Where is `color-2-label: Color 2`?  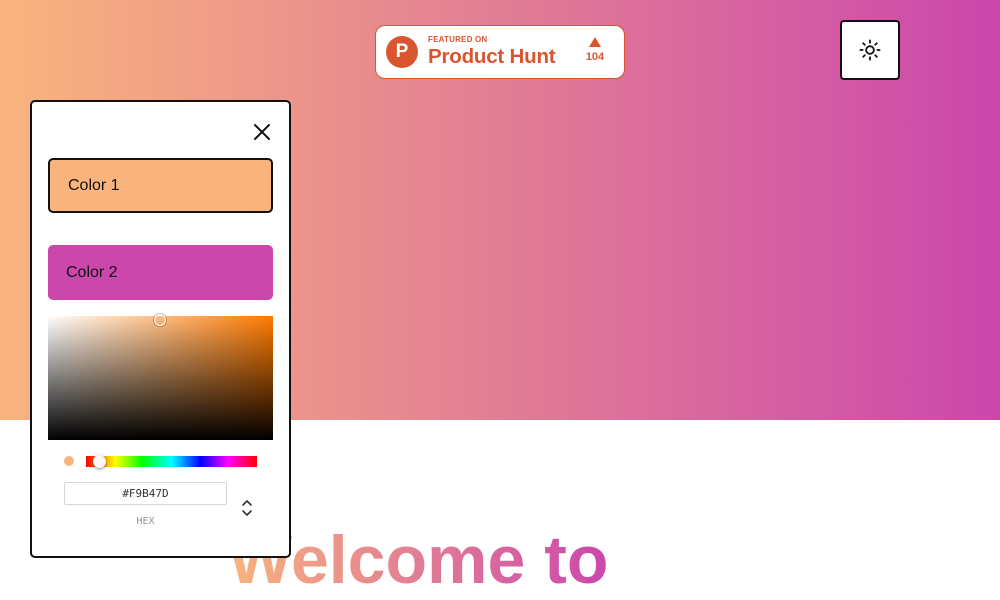
color-2-label: Color 2 is located at coordinates (92, 272).